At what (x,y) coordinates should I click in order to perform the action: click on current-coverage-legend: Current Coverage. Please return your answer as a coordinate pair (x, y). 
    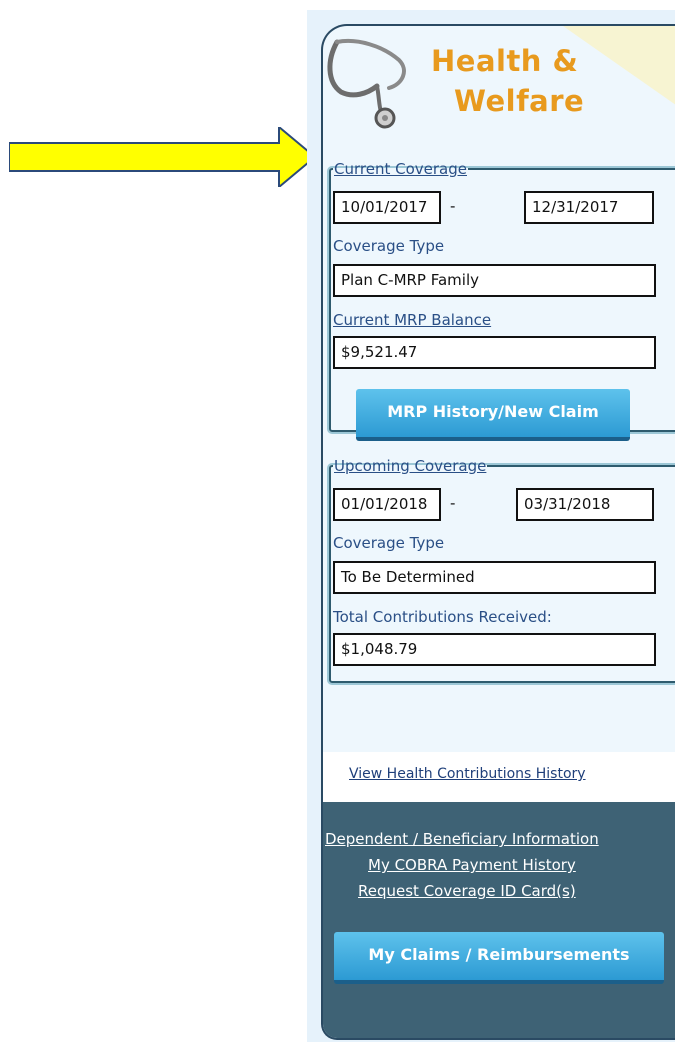
    Looking at the image, I should click on (400, 169).